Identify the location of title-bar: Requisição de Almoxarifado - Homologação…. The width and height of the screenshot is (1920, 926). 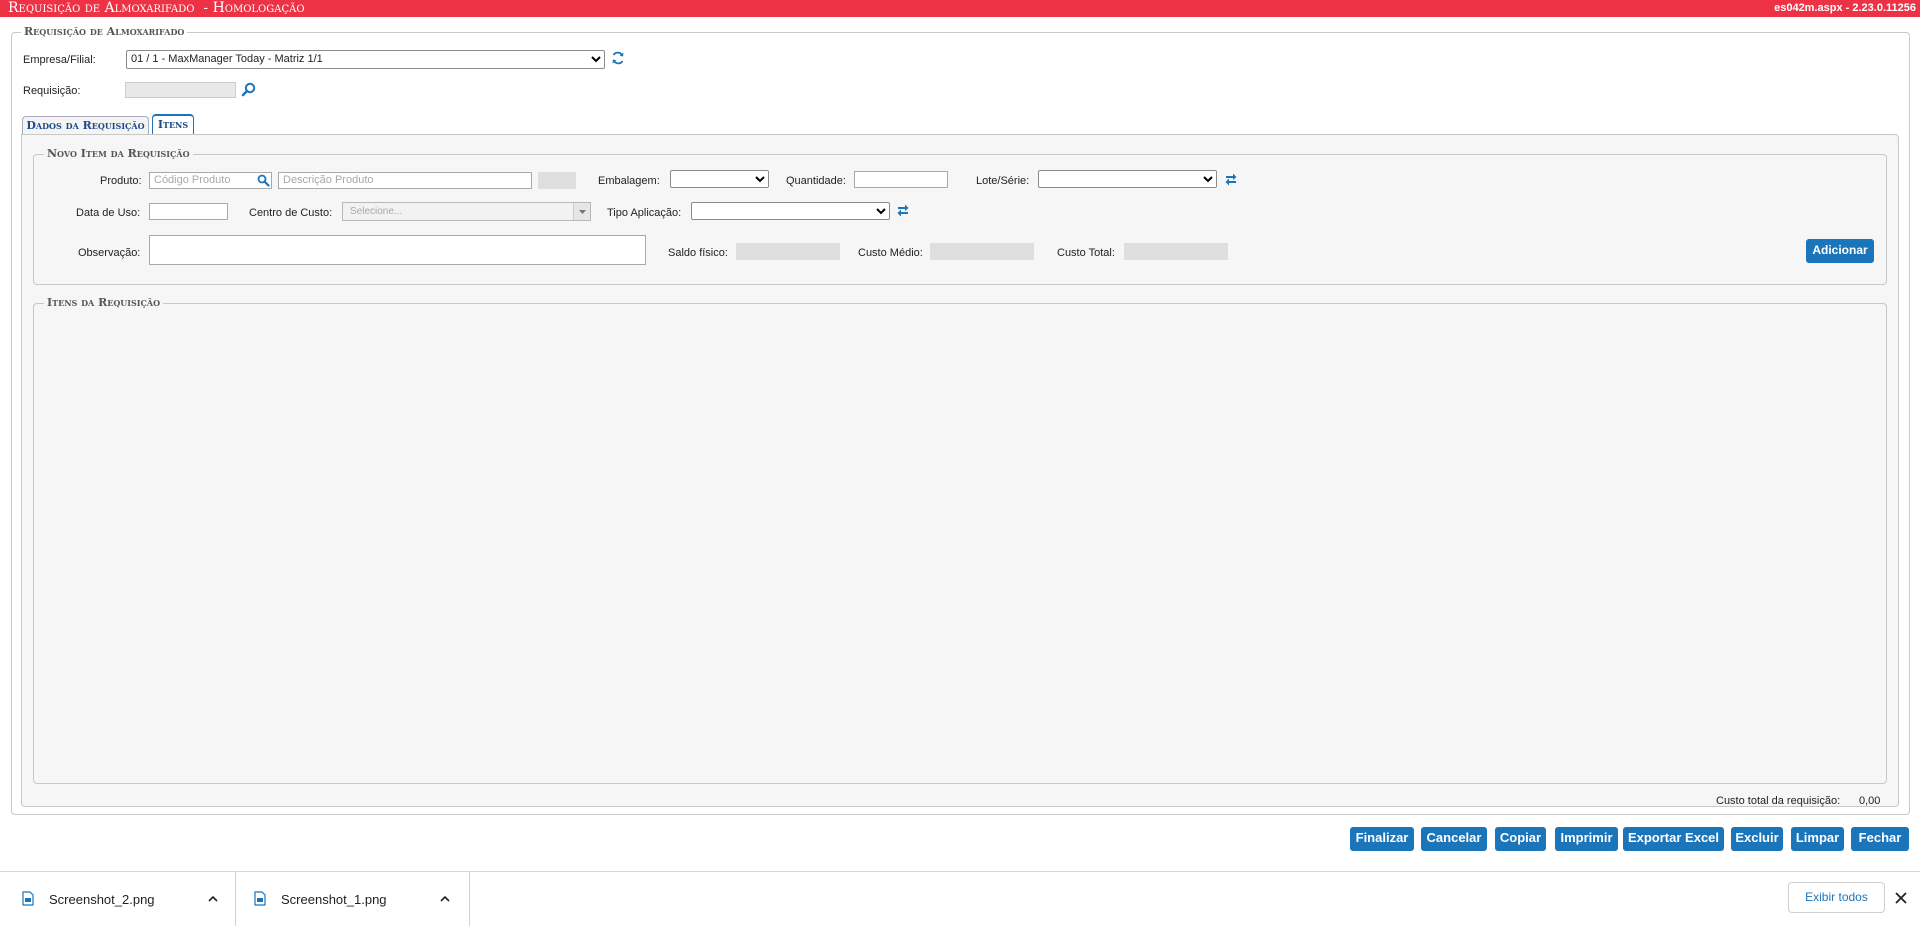
(960, 8).